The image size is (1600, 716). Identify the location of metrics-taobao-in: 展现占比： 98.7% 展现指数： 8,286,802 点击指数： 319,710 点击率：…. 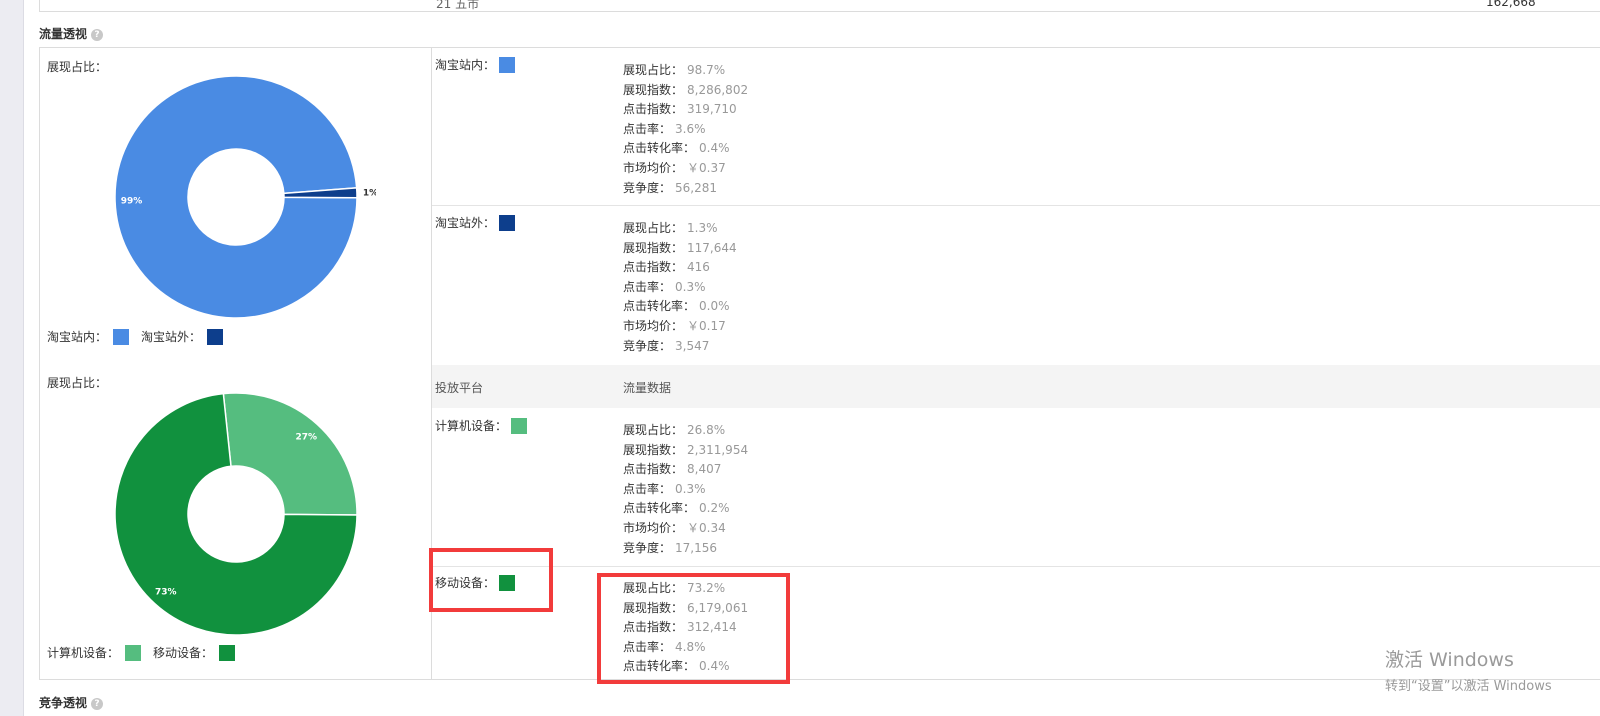
(685, 129).